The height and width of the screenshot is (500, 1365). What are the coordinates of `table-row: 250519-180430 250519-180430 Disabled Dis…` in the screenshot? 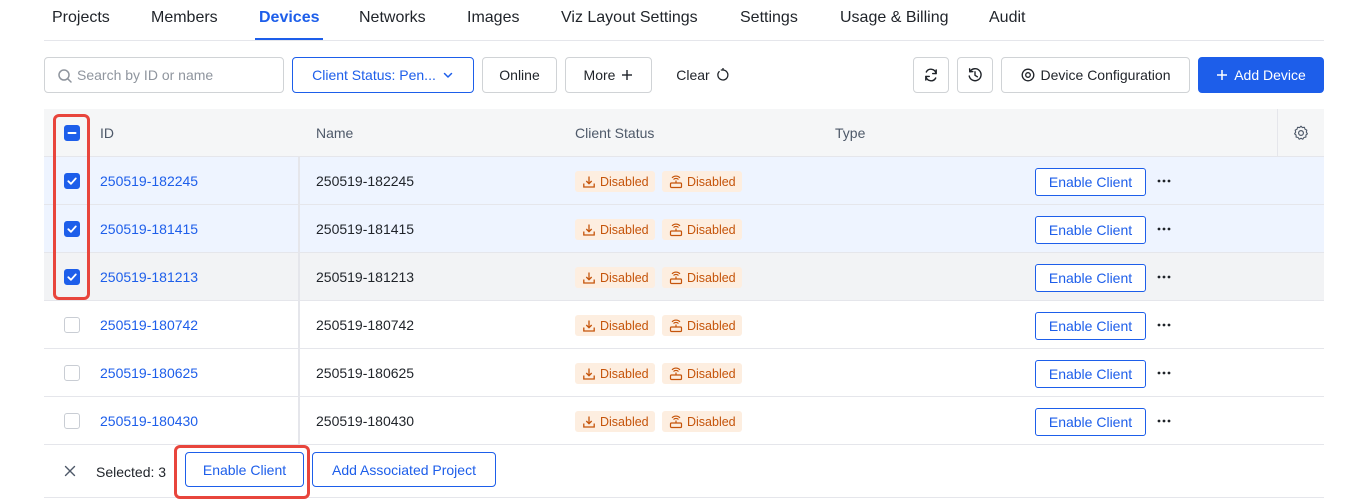 It's located at (684, 421).